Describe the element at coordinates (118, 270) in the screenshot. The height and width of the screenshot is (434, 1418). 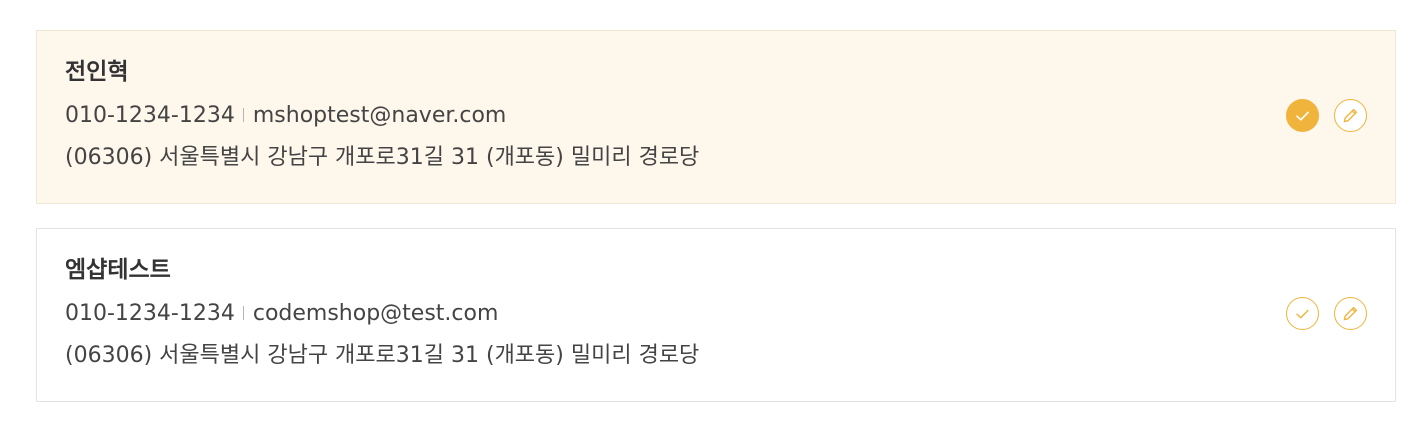
I see `recipient-name: 엠샵테스트` at that location.